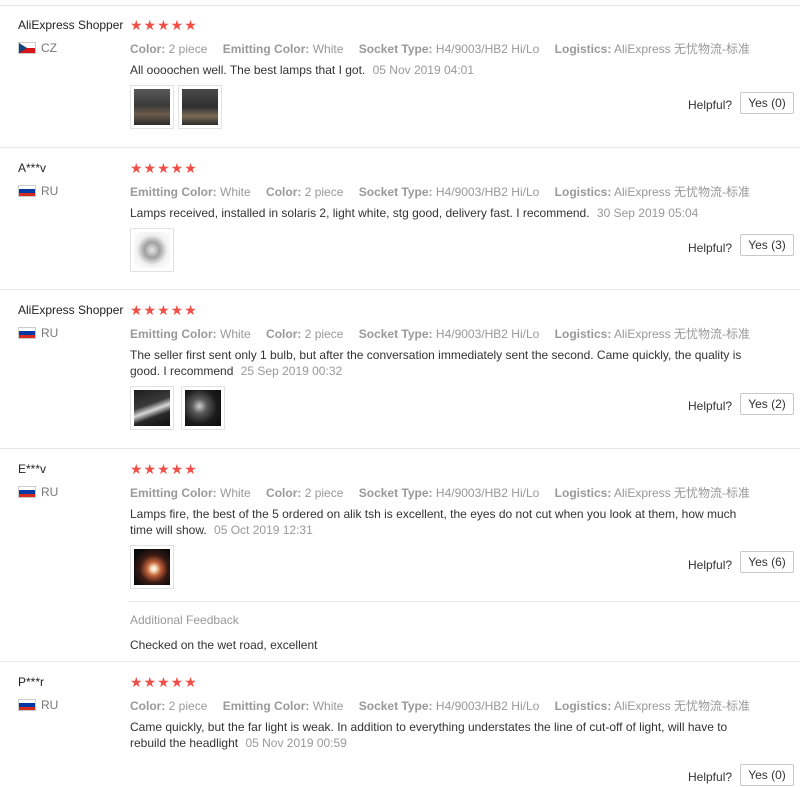 The image size is (800, 788). I want to click on review-body-line: time will show., so click(168, 530).